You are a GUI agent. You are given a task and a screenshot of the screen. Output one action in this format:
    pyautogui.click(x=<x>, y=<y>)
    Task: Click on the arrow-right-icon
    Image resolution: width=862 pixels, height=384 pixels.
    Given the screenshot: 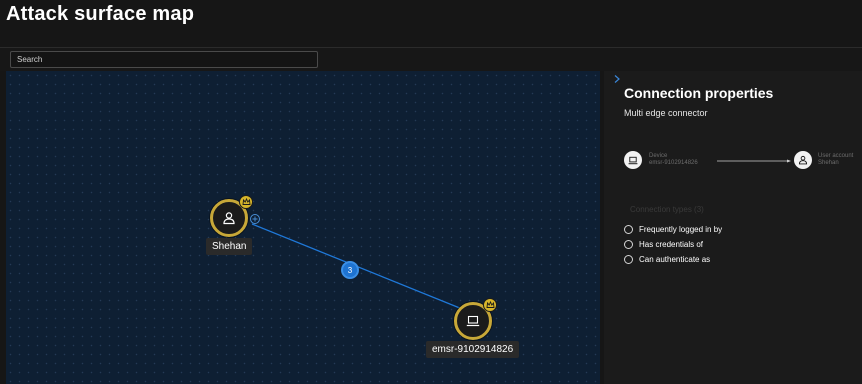 What is the action you would take?
    pyautogui.click(x=754, y=161)
    